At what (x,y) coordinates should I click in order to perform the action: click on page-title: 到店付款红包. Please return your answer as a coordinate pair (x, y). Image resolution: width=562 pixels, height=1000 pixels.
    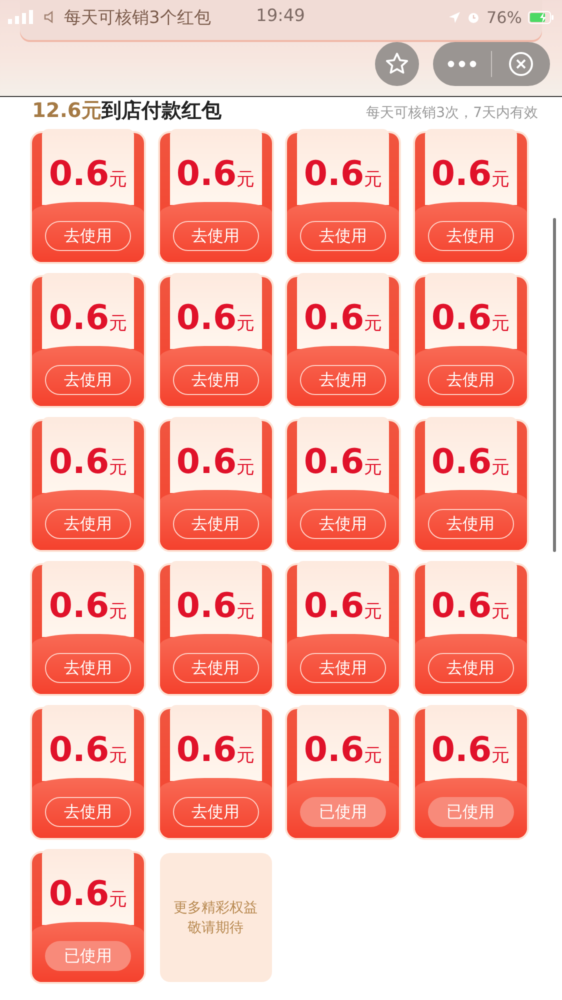
    Looking at the image, I should click on (161, 110).